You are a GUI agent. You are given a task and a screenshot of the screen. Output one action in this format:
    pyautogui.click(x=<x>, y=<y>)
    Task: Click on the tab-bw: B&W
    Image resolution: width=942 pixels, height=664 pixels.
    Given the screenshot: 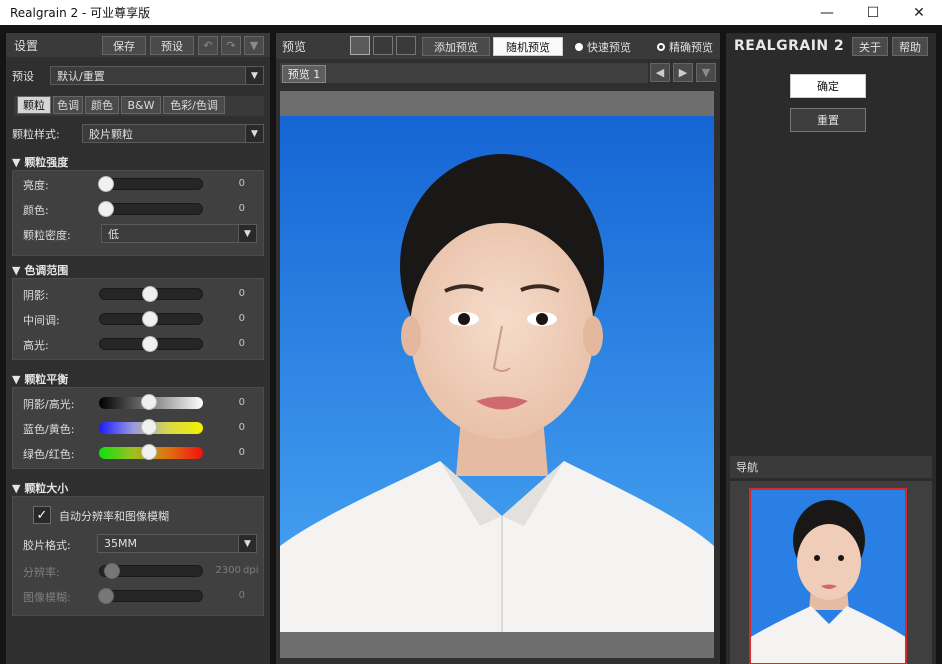 What is the action you would take?
    pyautogui.click(x=141, y=105)
    